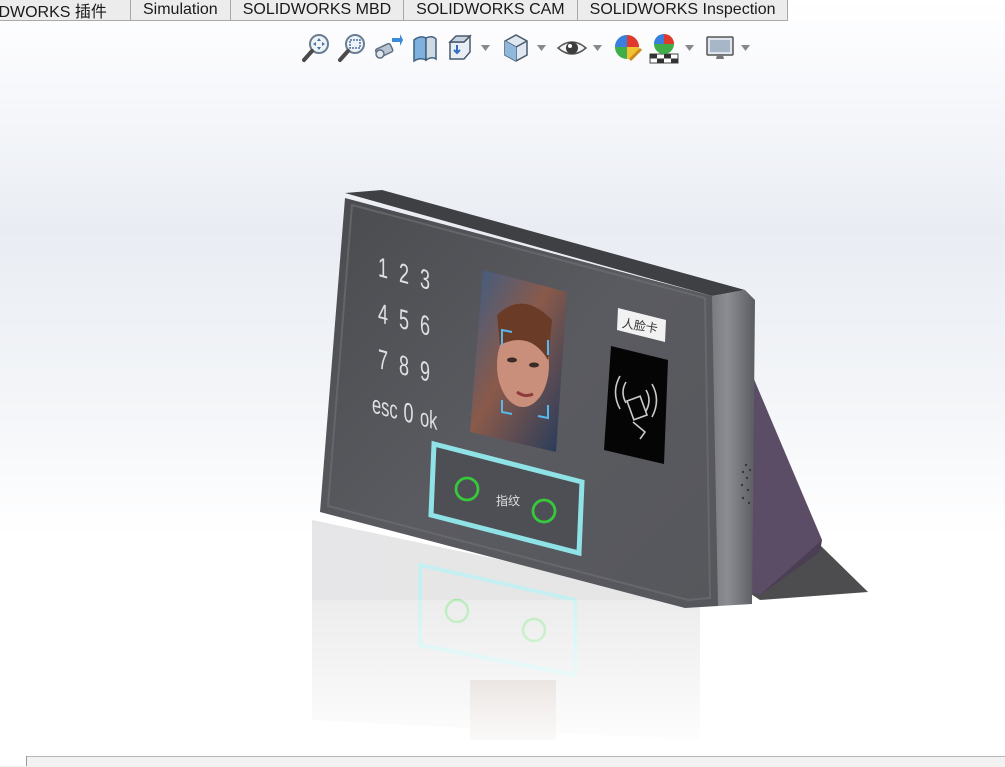  I want to click on edit-appearance-icon, so click(629, 48).